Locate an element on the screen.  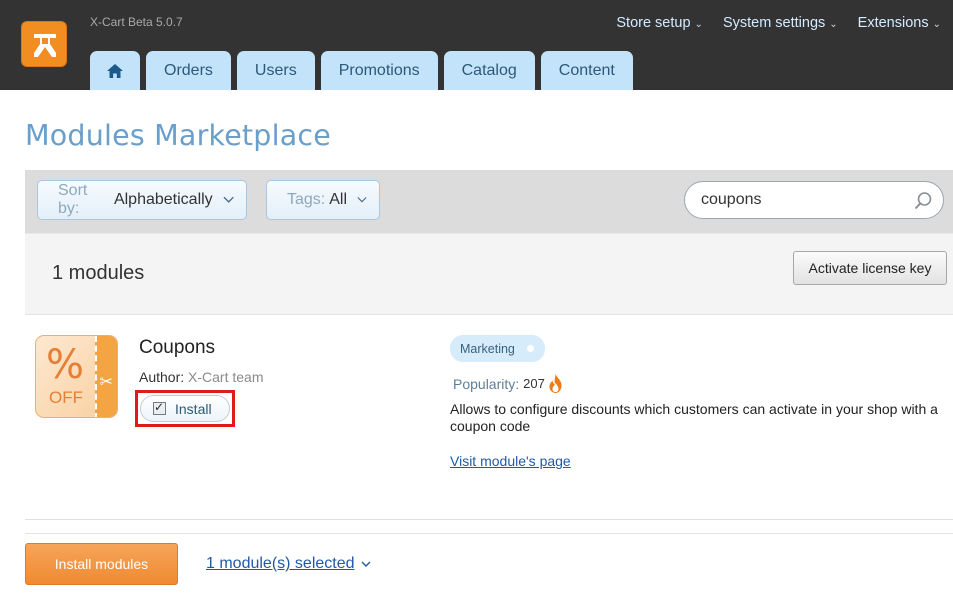
coupons-module-icon: % OFF ✂ is located at coordinates (76, 376).